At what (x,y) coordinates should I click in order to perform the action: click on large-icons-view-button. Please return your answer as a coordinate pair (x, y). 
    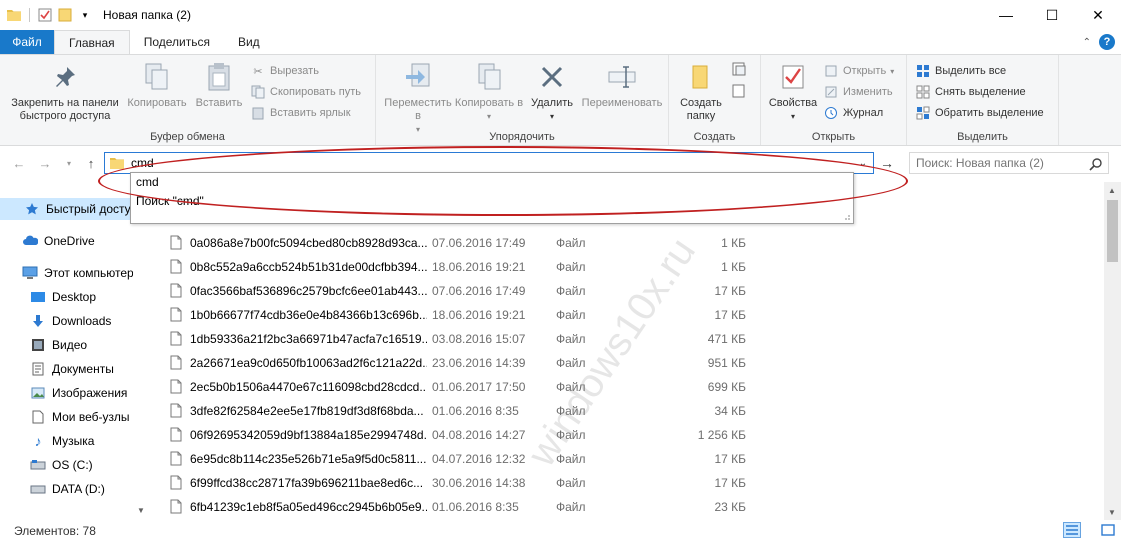
    Looking at the image, I should click on (1108, 530).